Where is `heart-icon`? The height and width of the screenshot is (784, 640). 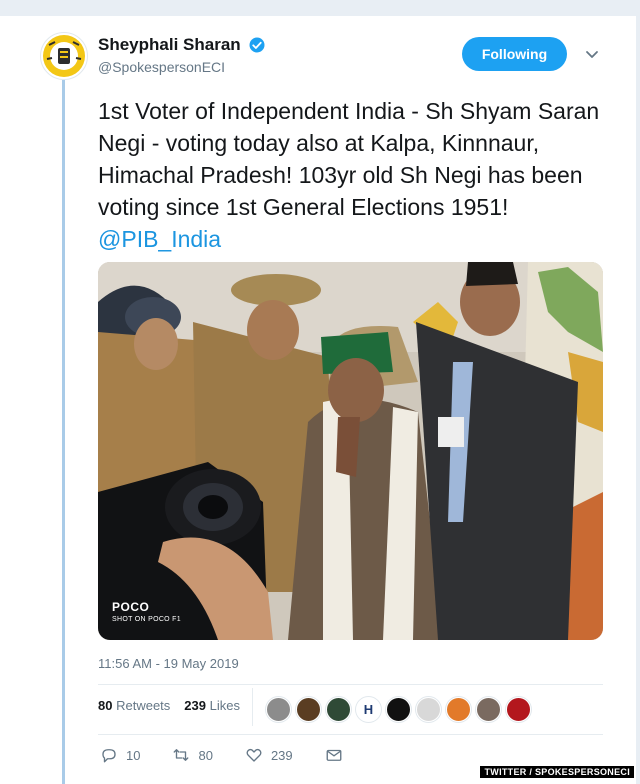
heart-icon is located at coordinates (254, 755).